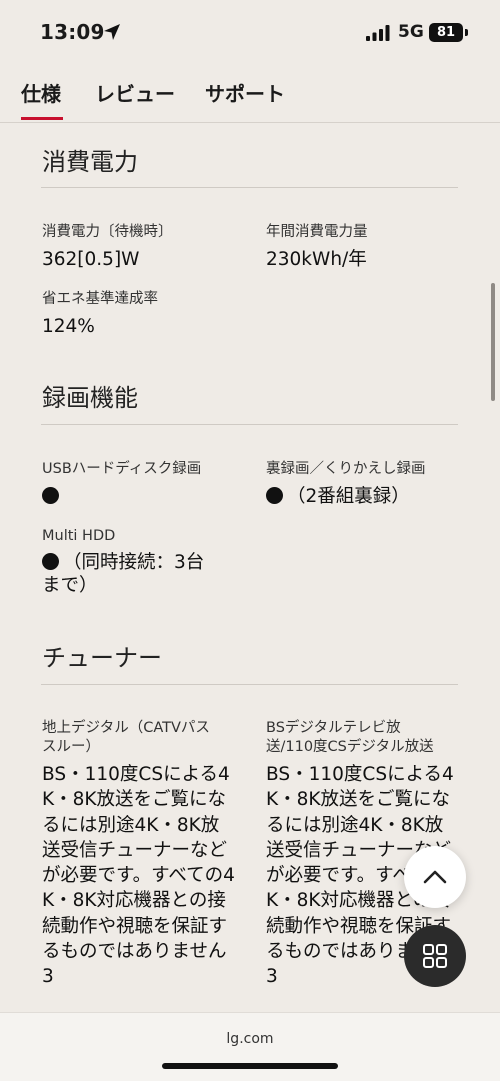 The height and width of the screenshot is (1081, 500). I want to click on battery-icon: 81, so click(446, 32).